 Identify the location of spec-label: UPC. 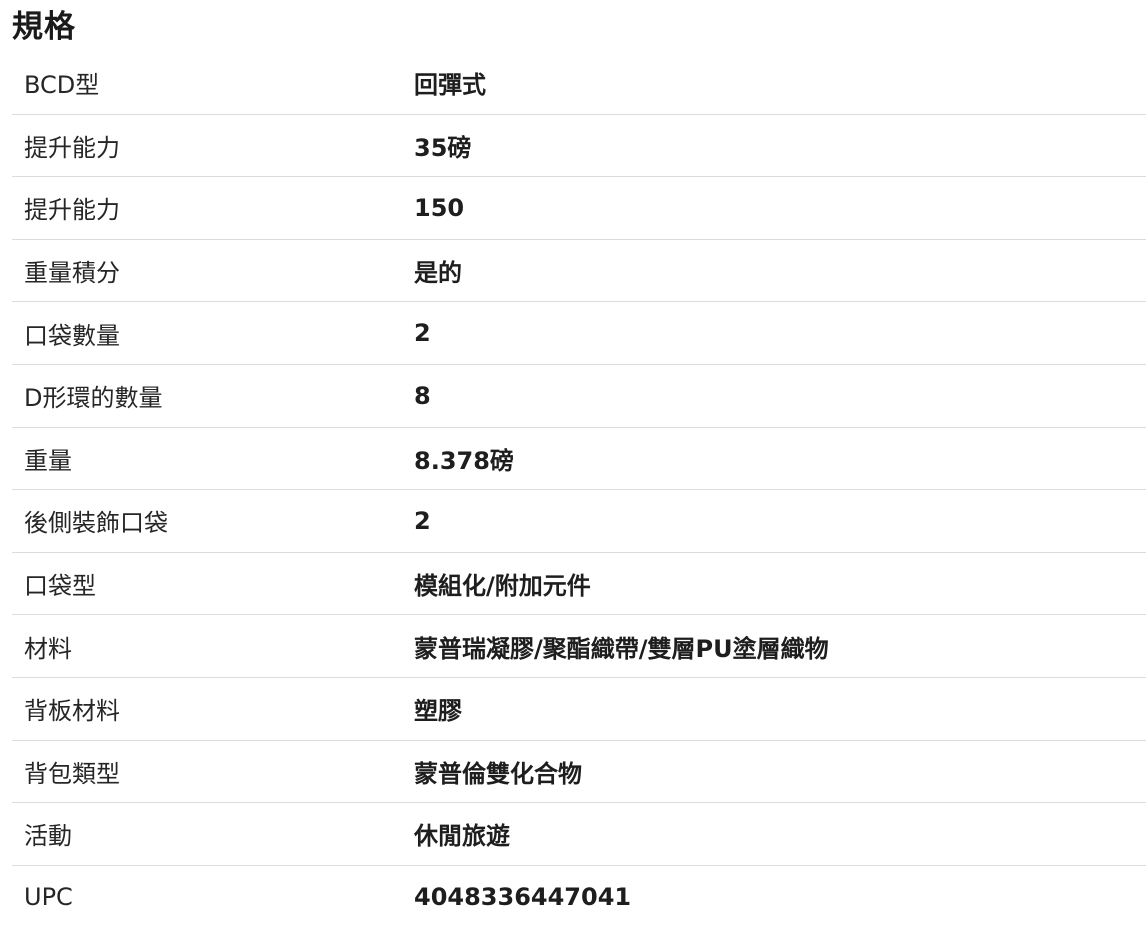
(48, 897).